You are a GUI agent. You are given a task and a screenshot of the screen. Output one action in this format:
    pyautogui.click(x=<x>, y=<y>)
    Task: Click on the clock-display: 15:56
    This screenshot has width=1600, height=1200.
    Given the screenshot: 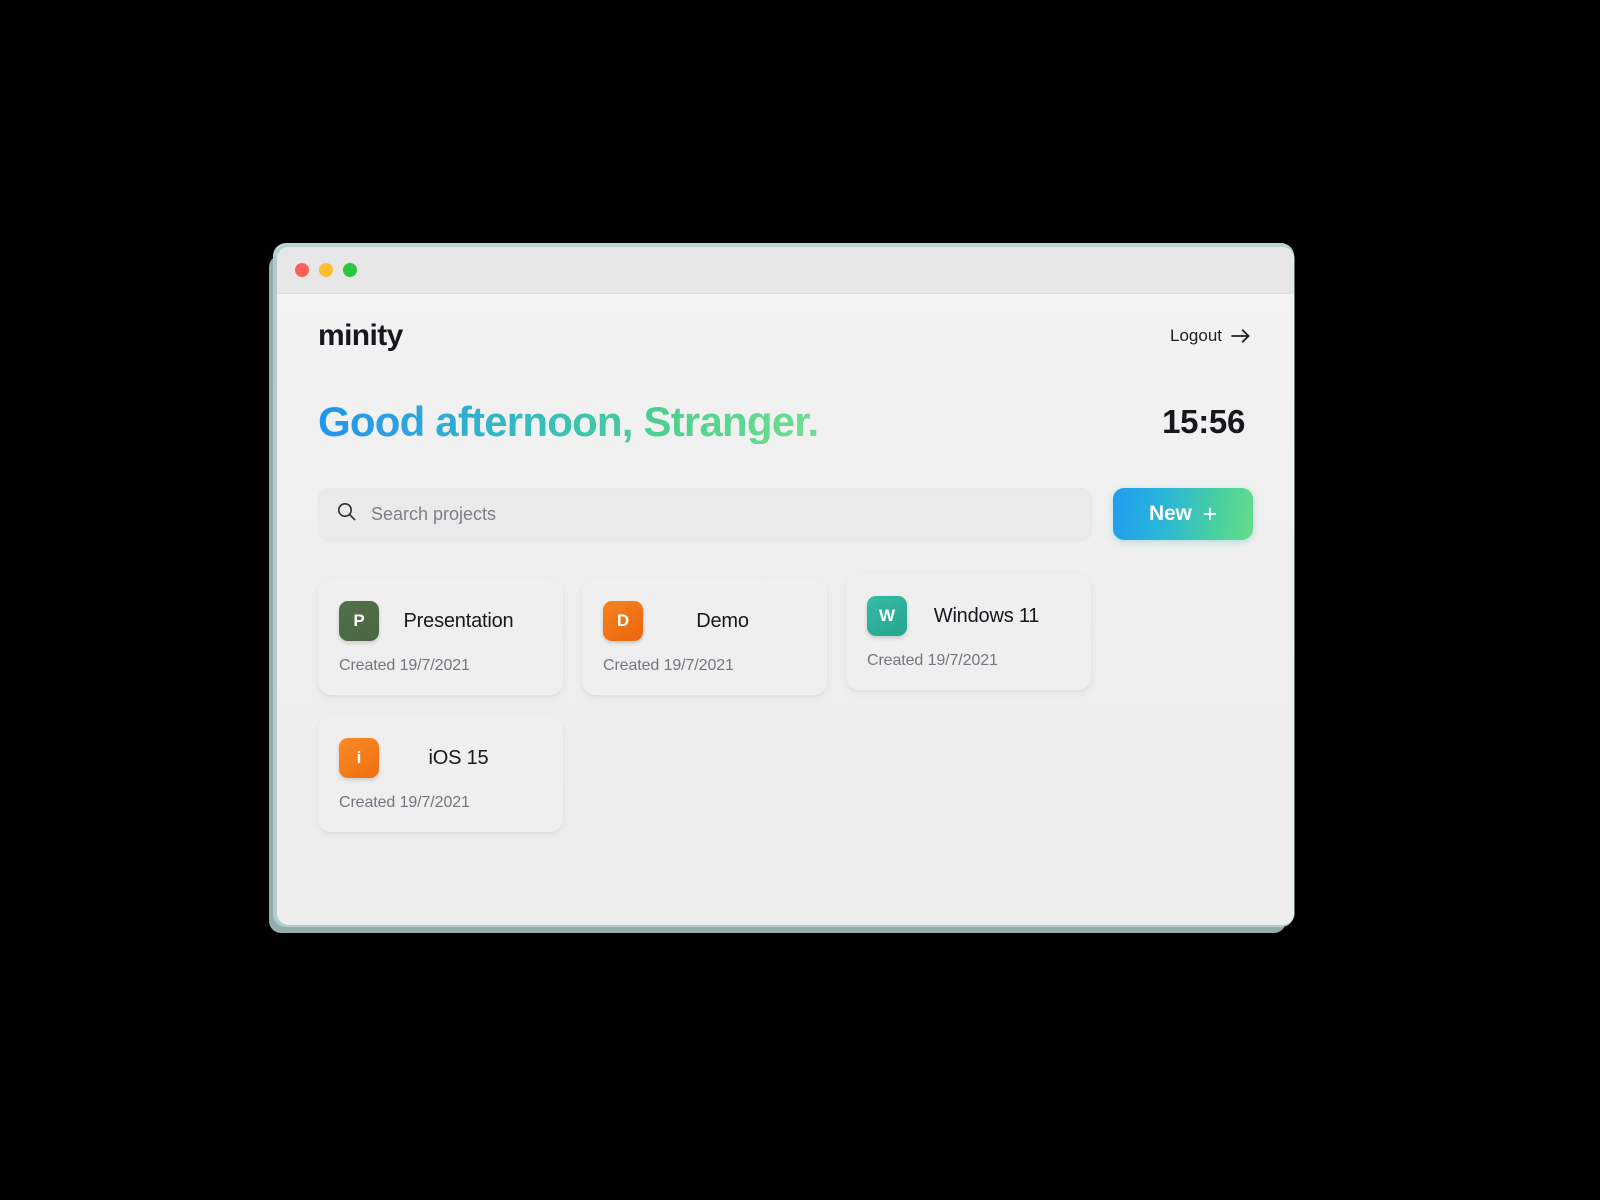 What is the action you would take?
    pyautogui.click(x=1203, y=422)
    